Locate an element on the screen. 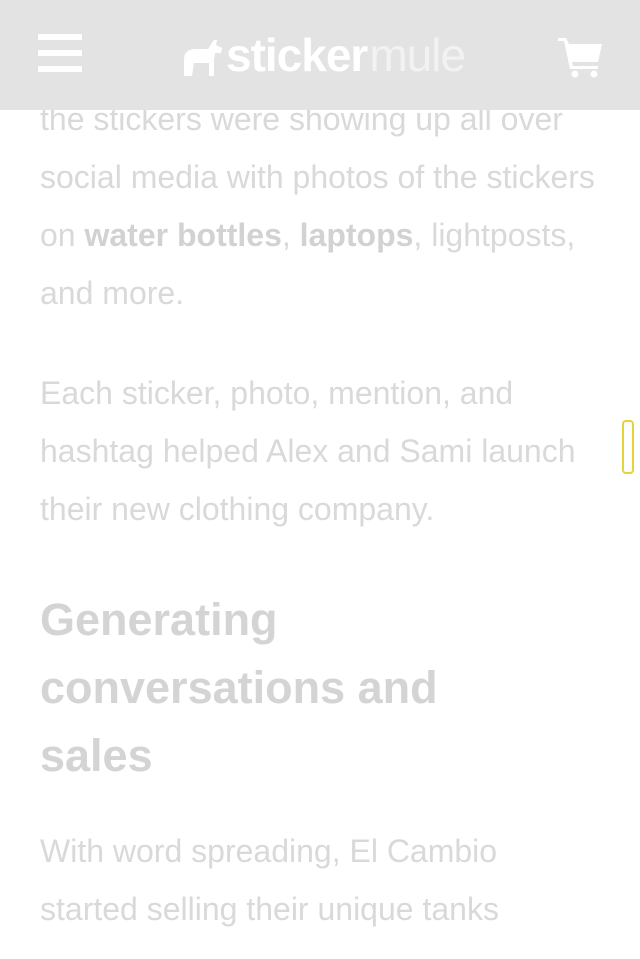 This screenshot has height=959, width=640. laptops-link: laptops is located at coordinates (357, 235).